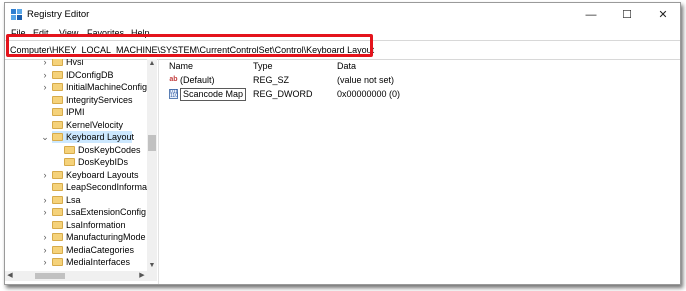 The image size is (686, 291). What do you see at coordinates (346, 66) in the screenshot?
I see `column-header-data: Data` at bounding box center [346, 66].